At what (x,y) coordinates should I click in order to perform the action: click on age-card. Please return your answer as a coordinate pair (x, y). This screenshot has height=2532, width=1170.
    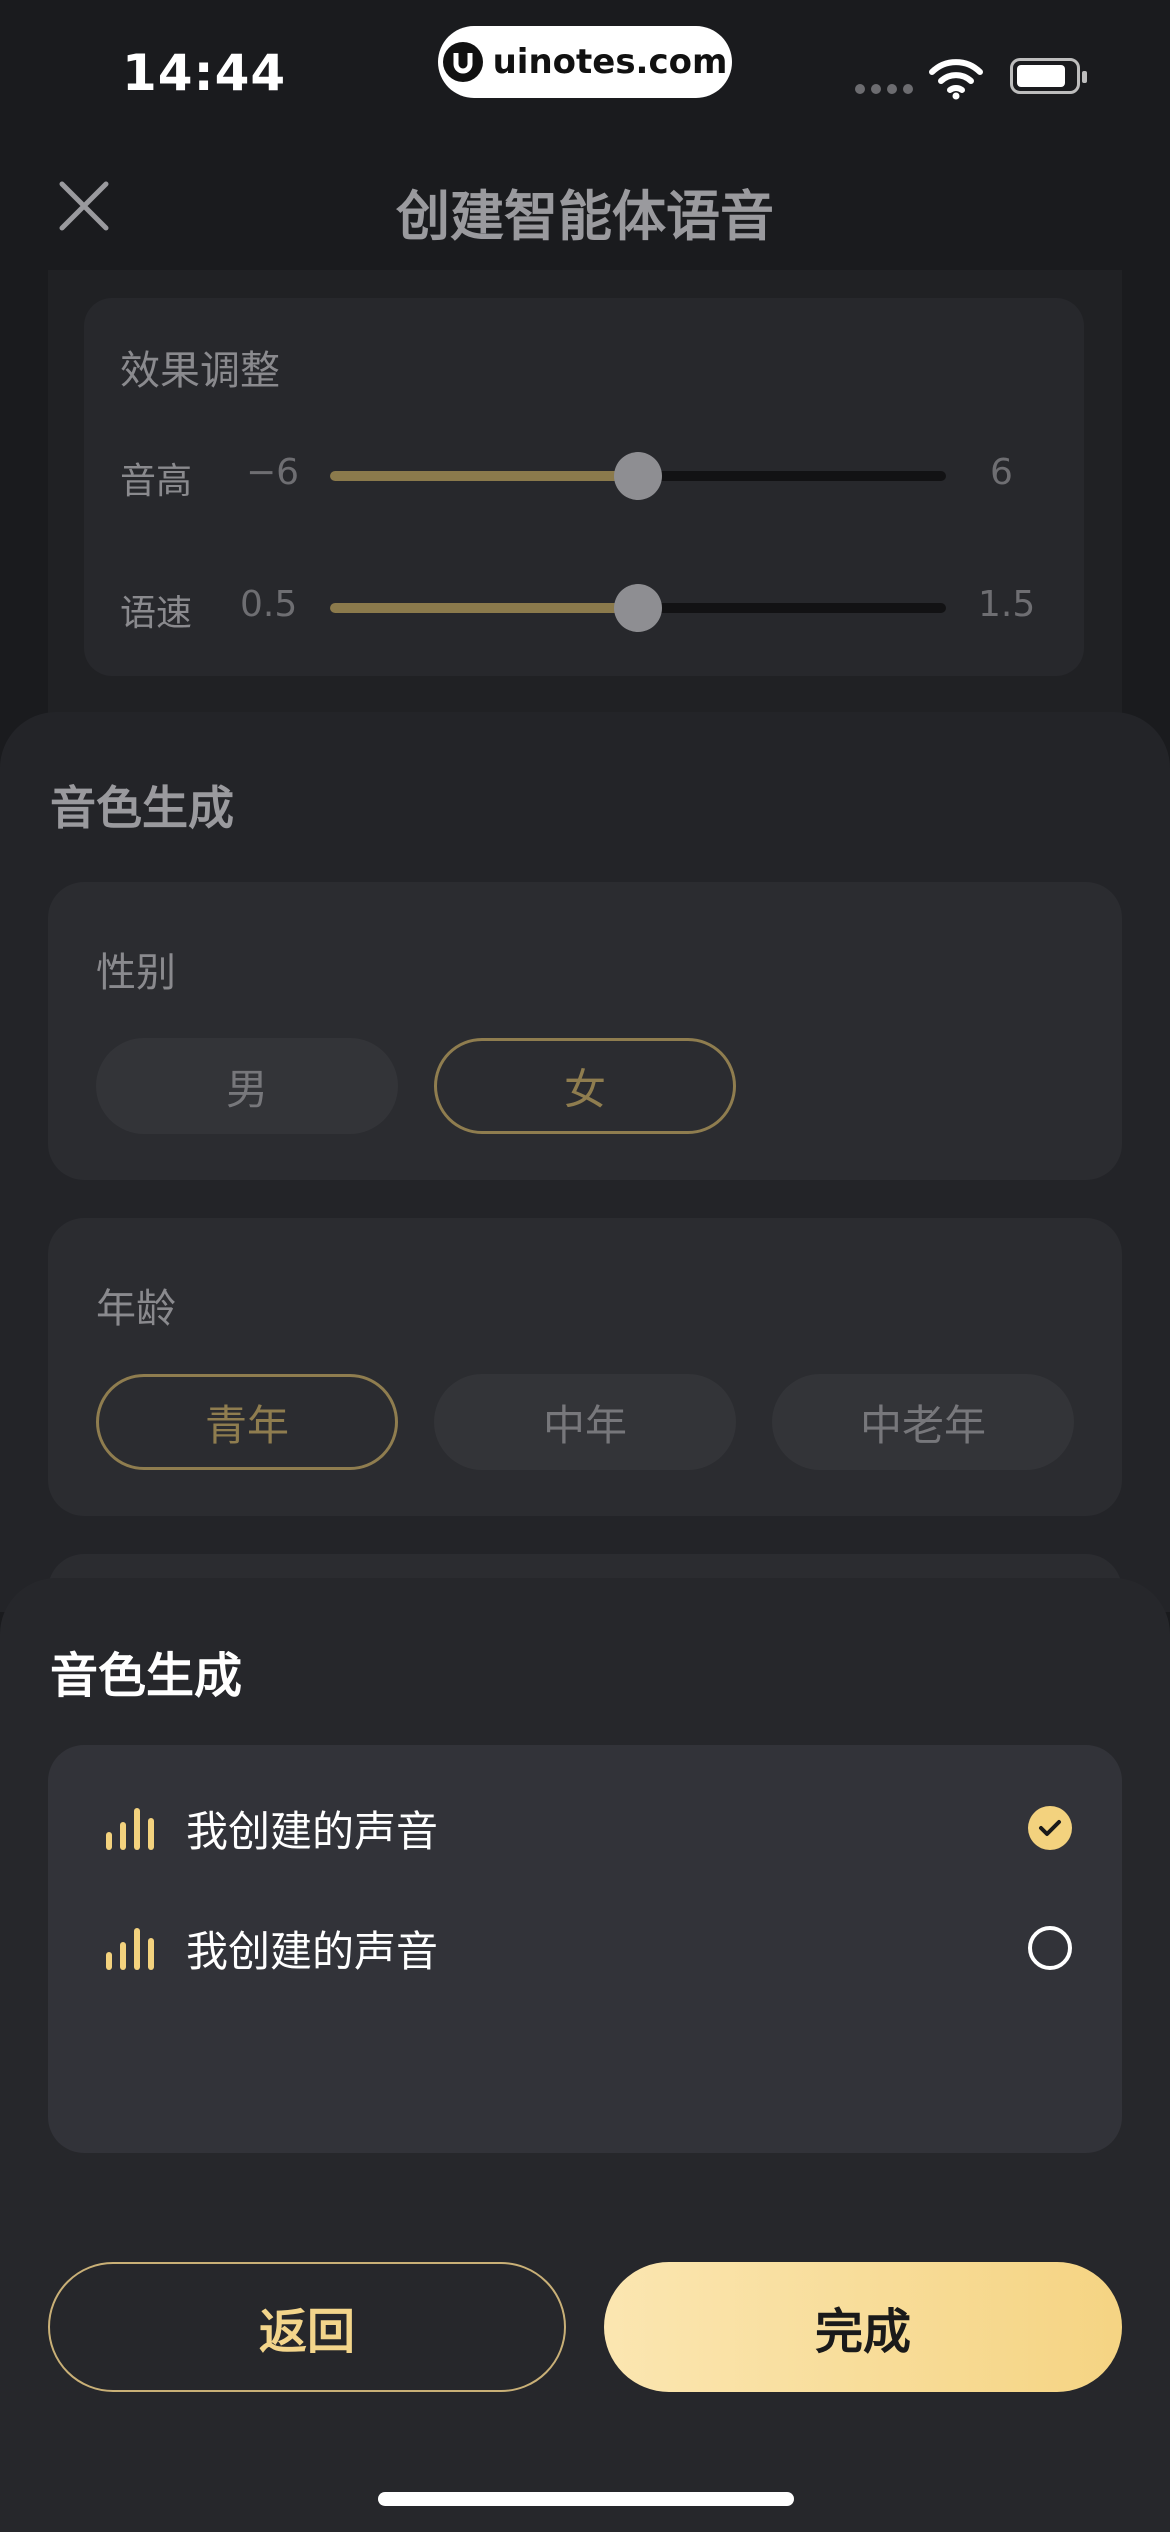
    Looking at the image, I should click on (585, 1367).